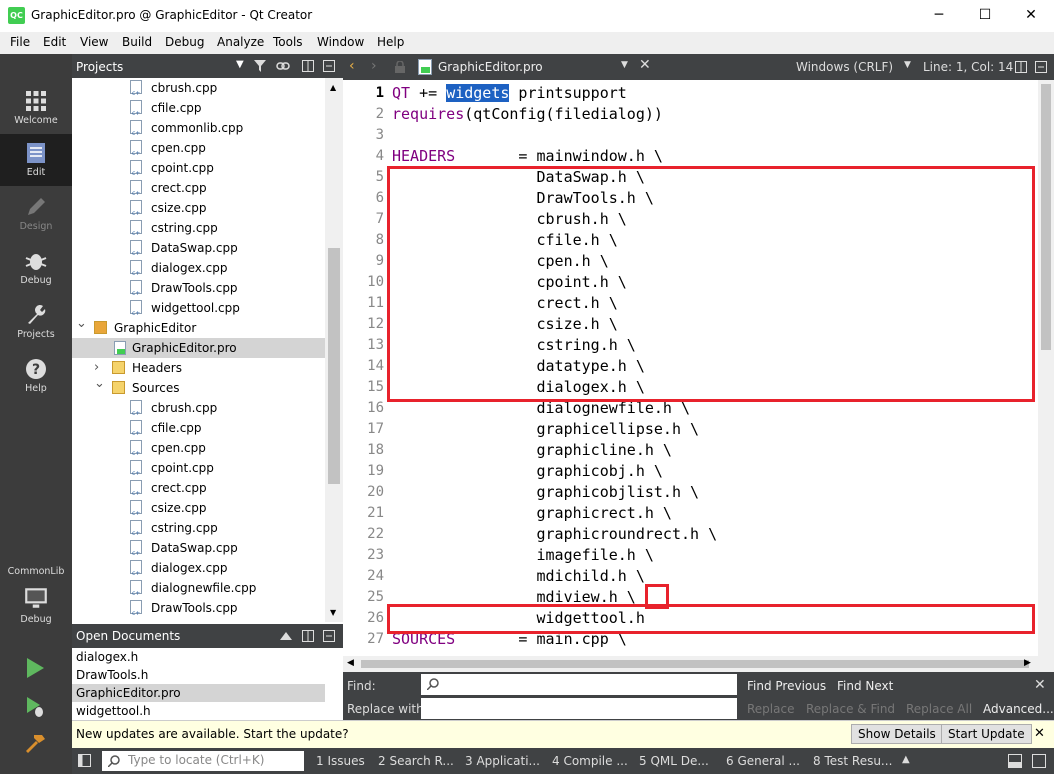  I want to click on code-line: graphicrect.h \, so click(531, 513).